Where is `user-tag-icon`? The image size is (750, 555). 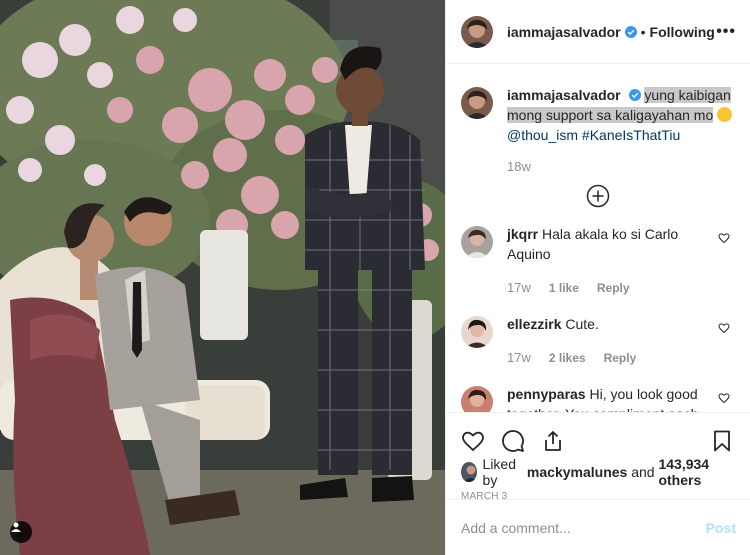
user-tag-icon is located at coordinates (21, 532).